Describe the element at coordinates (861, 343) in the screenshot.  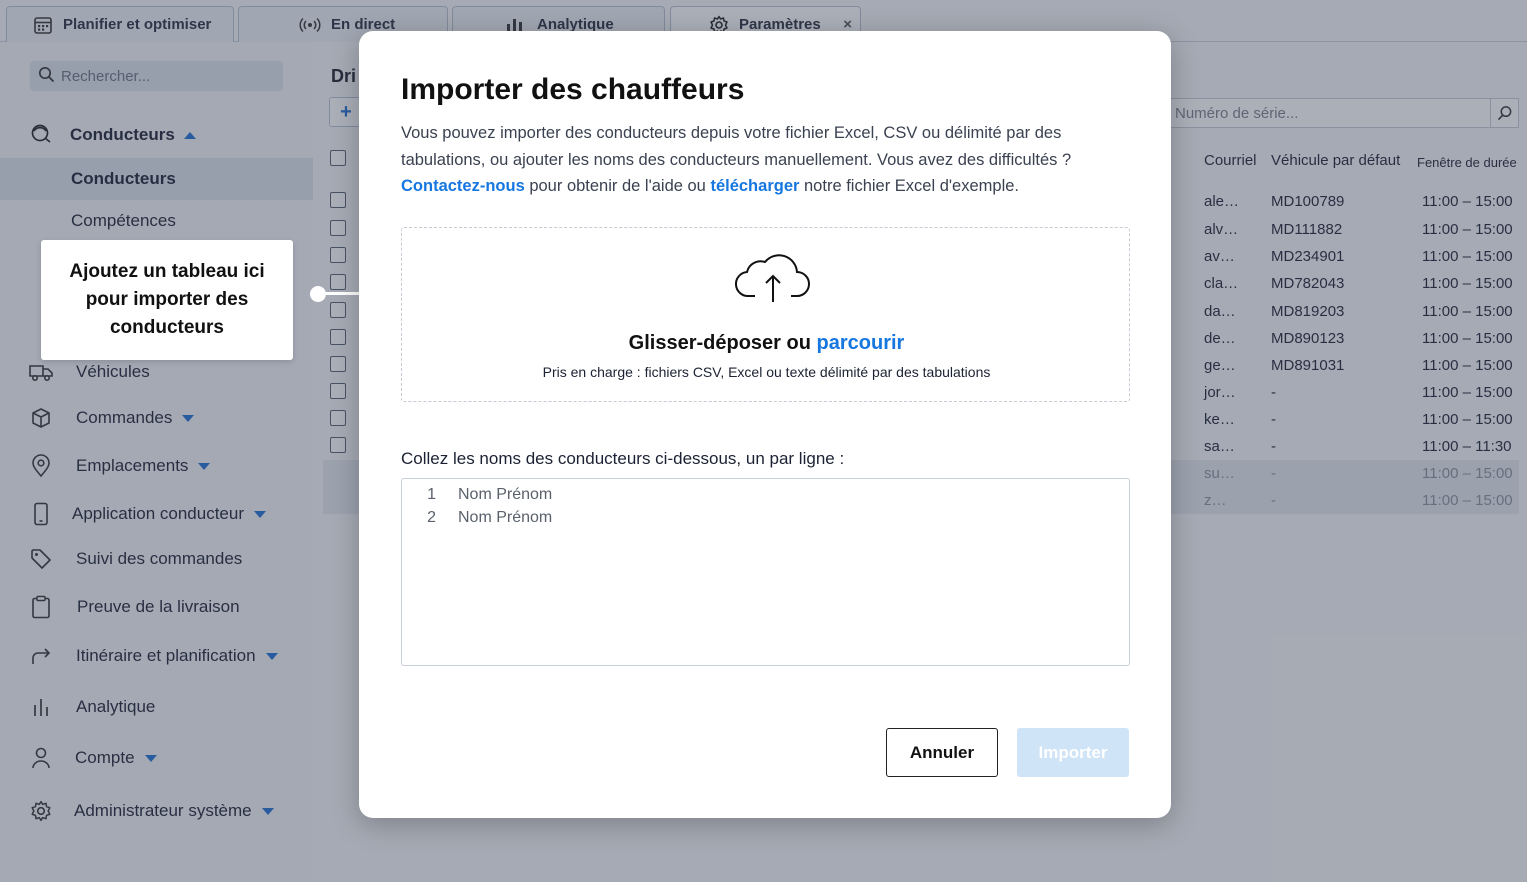
I see `browse-link: parcourir` at that location.